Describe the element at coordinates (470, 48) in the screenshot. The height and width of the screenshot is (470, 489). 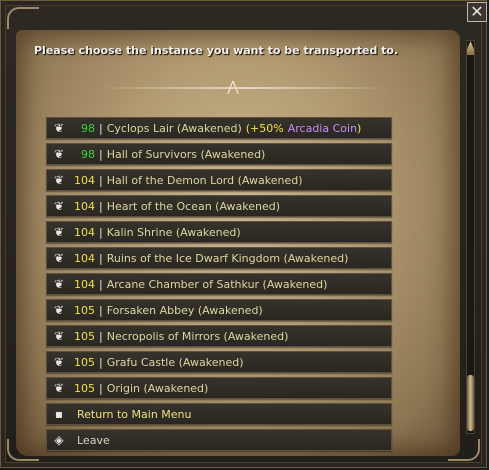
I see `scroll-up-arrow-icon` at that location.